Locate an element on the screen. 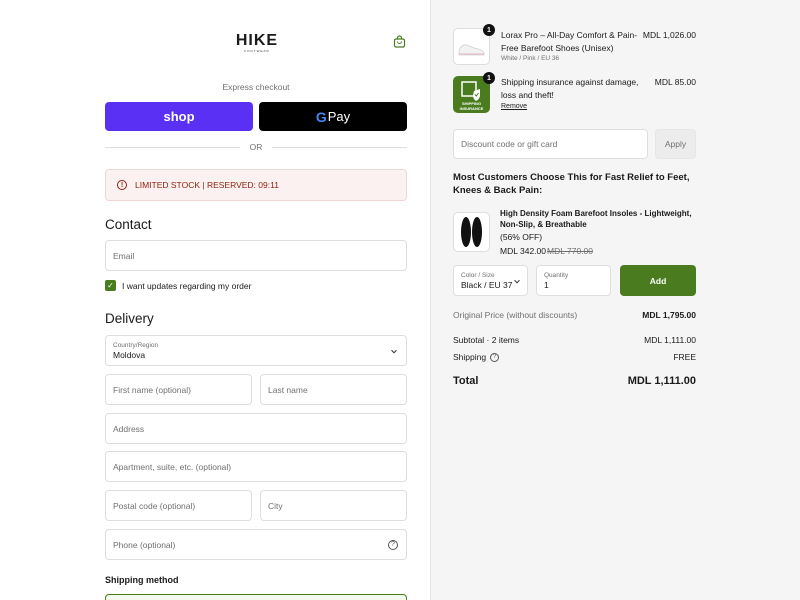  total-label: Total is located at coordinates (466, 381).